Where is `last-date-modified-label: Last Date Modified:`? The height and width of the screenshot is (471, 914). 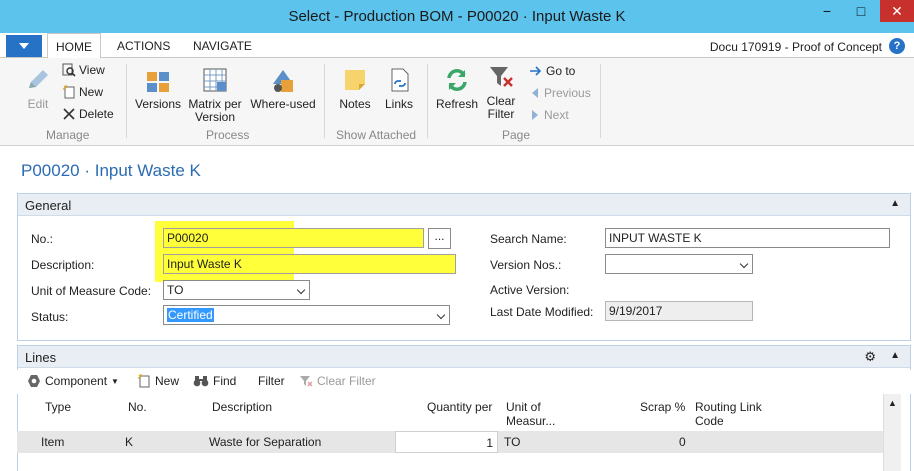 last-date-modified-label: Last Date Modified: is located at coordinates (542, 312).